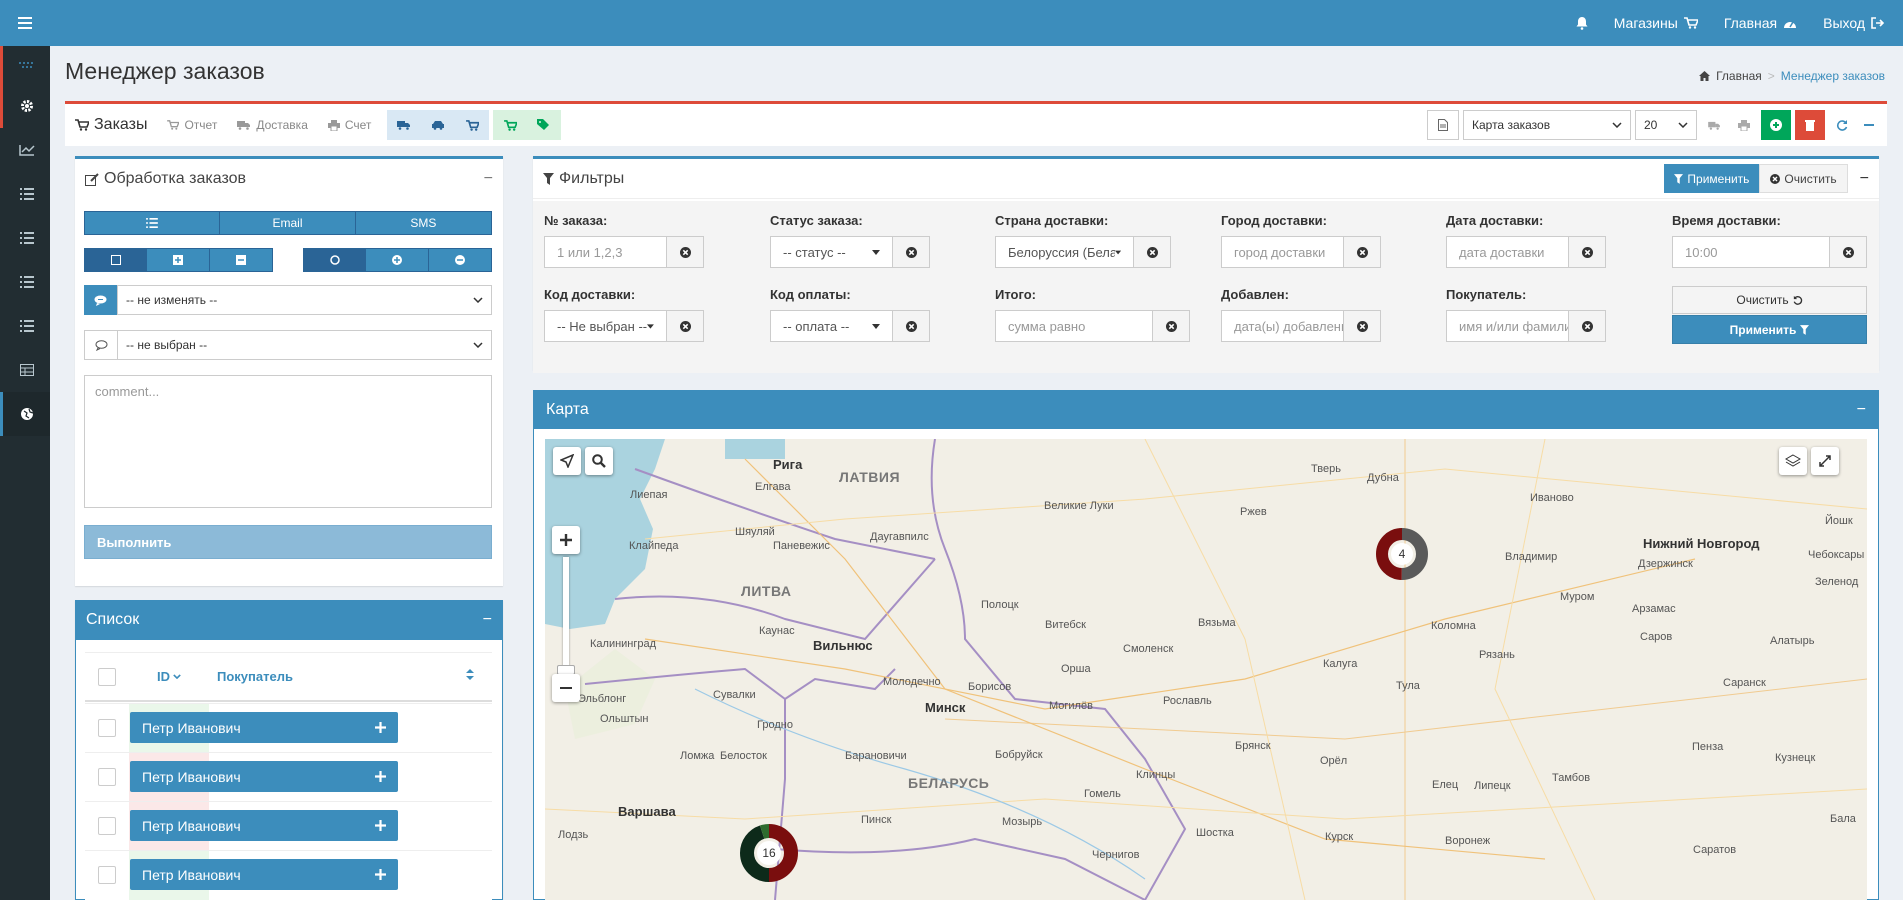 The height and width of the screenshot is (900, 1903). Describe the element at coordinates (1074, 326) in the screenshot. I see `total-input: сумма равно` at that location.